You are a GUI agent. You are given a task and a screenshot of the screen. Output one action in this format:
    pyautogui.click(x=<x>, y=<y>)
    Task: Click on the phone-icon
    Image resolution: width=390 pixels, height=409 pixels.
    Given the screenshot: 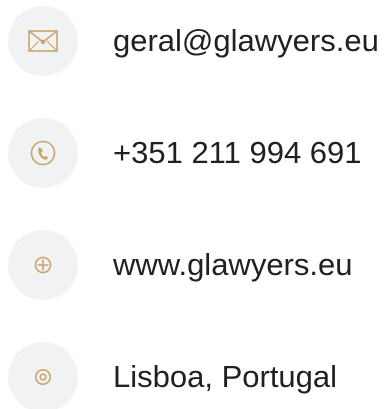 What is the action you would take?
    pyautogui.click(x=43, y=153)
    